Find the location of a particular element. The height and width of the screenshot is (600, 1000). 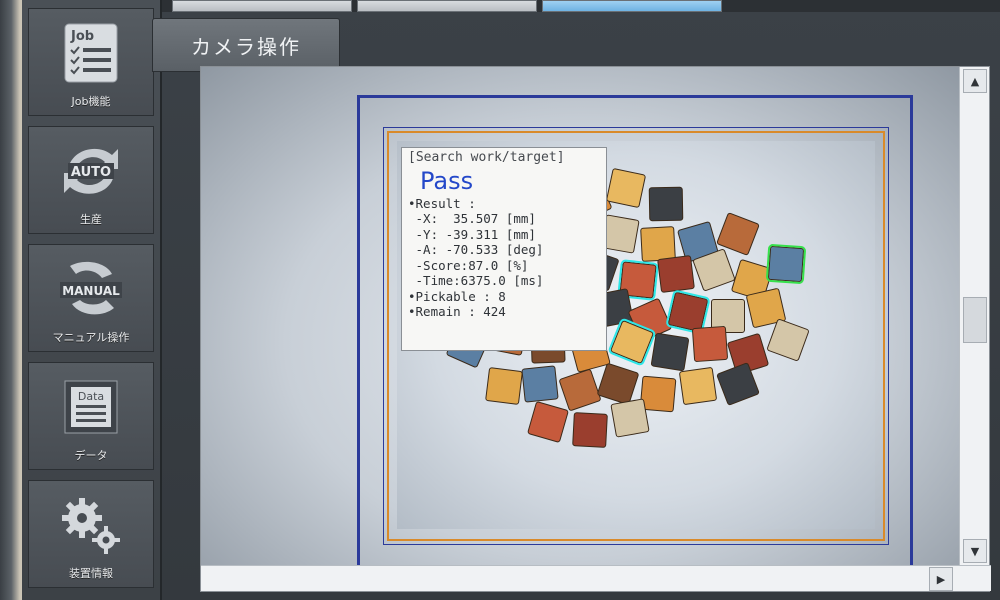

top-tab-strip is located at coordinates (581, 6).